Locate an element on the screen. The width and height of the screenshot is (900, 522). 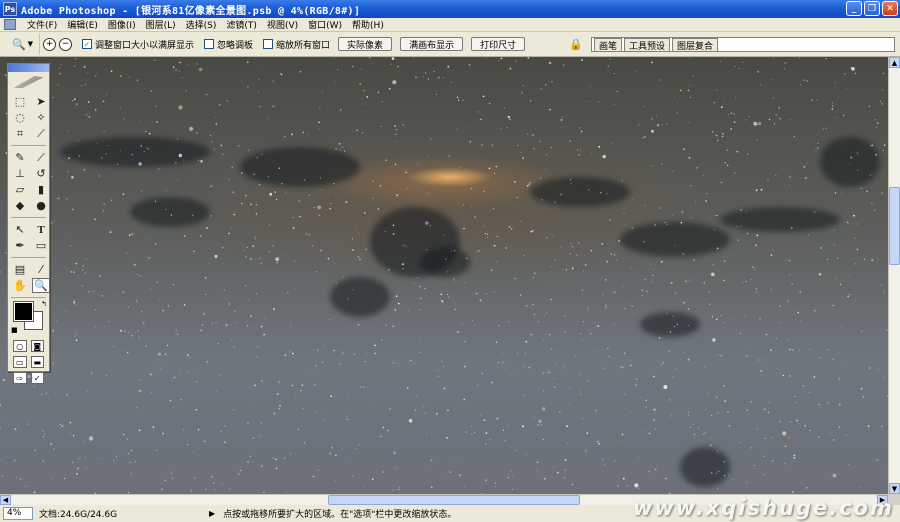
screen-mode-full-icon: ▬ is located at coordinates (37, 362).